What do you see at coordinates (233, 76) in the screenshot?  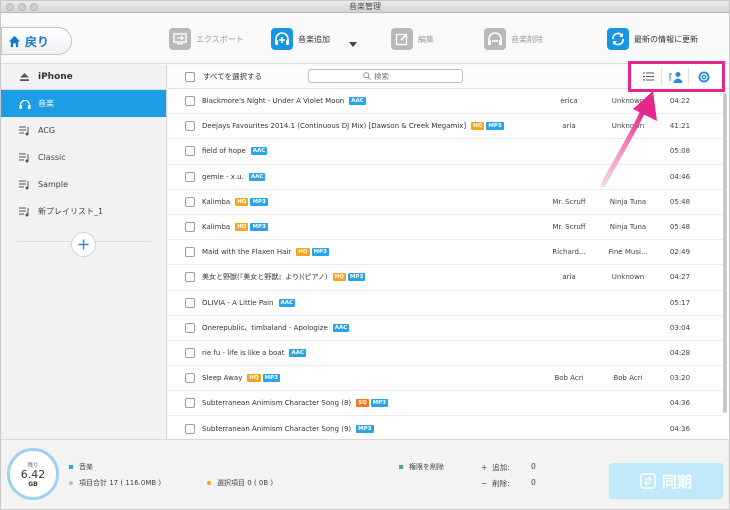 I see `select-all-label: すべてを選択する` at bounding box center [233, 76].